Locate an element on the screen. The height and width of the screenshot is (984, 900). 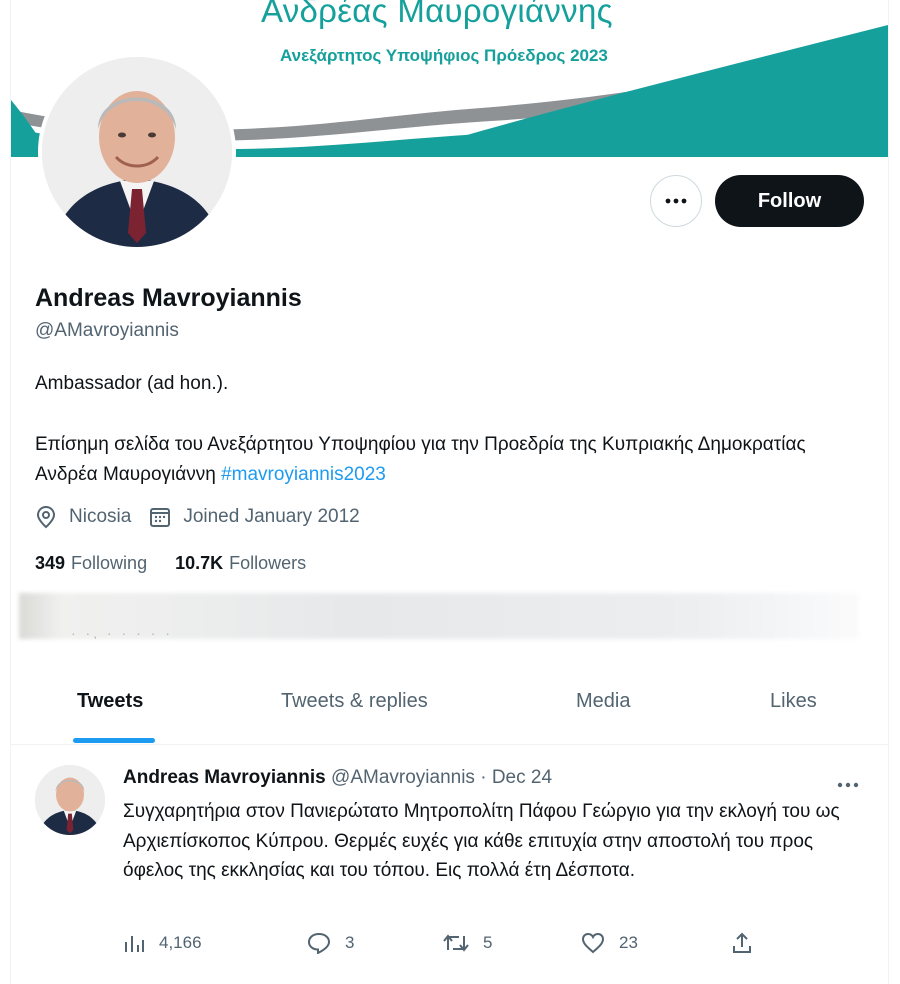
retweet-button: 5 is located at coordinates (467, 943).